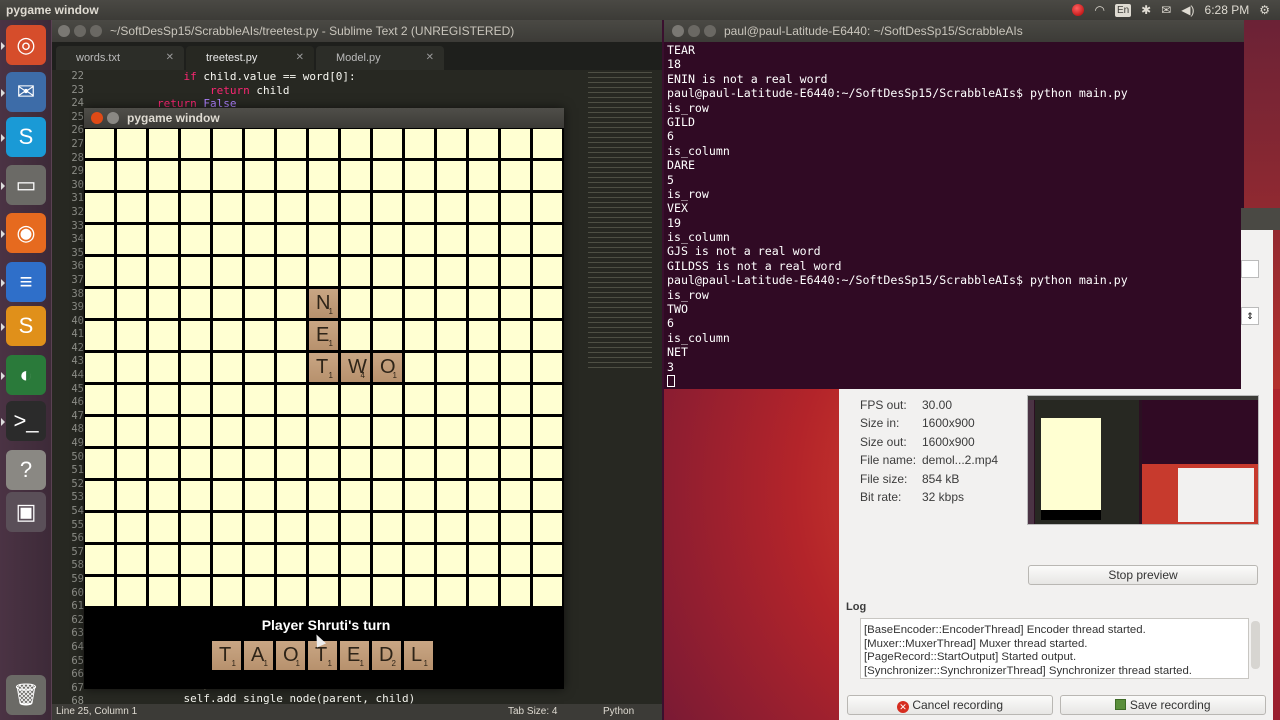 Image resolution: width=1280 pixels, height=720 pixels. Describe the element at coordinates (23, 282) in the screenshot. I see `writer-icon: ≡` at that location.